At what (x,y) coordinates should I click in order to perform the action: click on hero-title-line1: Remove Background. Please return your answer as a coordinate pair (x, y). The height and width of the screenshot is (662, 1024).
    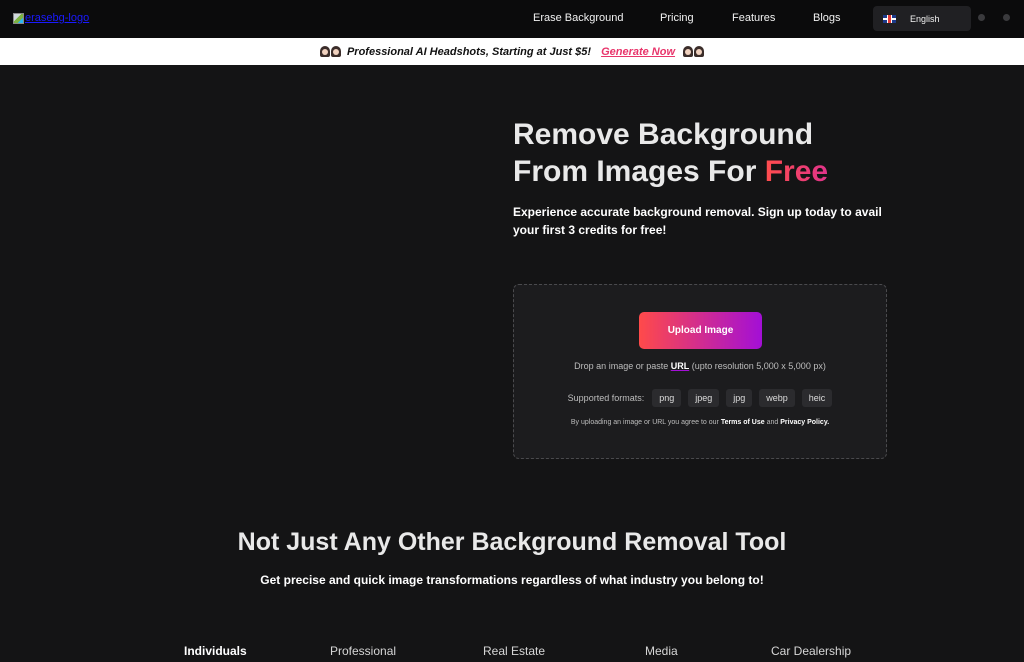
    Looking at the image, I should click on (663, 134).